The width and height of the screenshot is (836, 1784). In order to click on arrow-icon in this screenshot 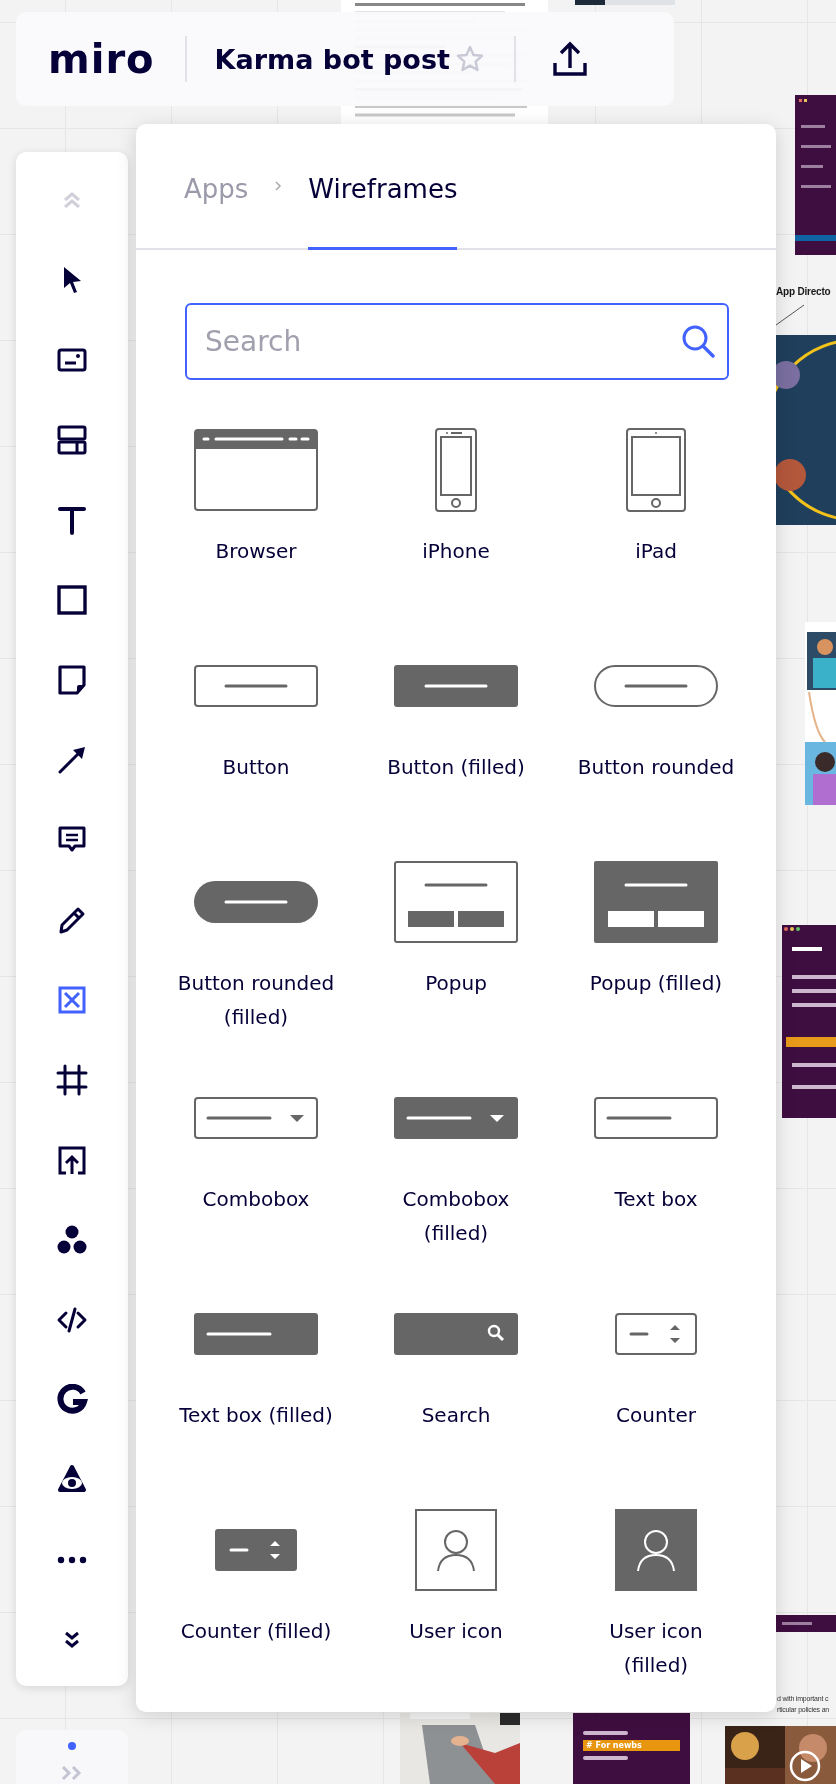, I will do `click(72, 760)`.